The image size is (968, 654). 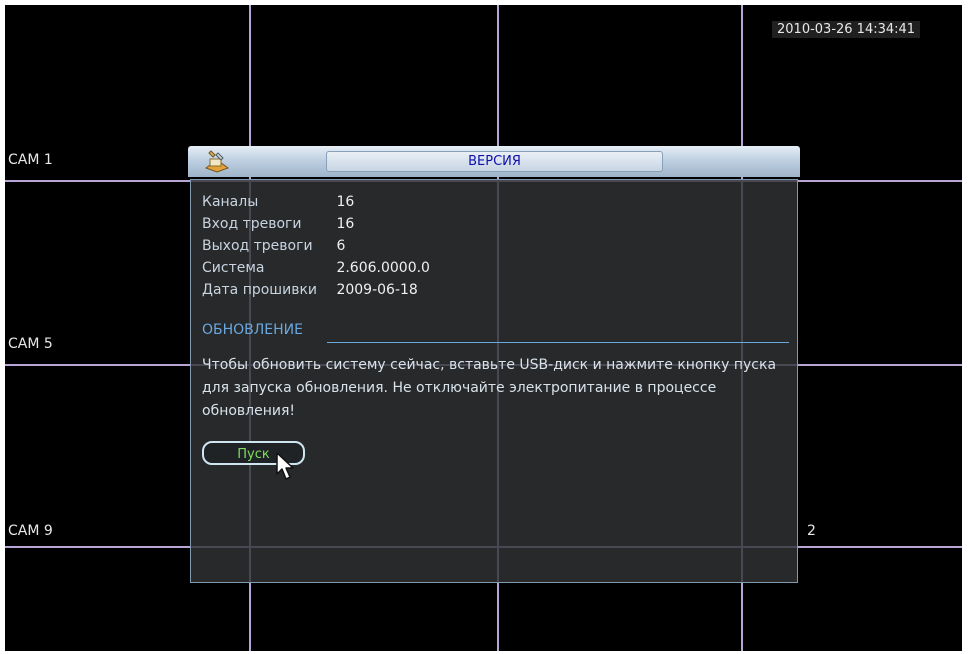 I want to click on firmware-date-row: Дата прошивки 2009-06-18, so click(x=310, y=290).